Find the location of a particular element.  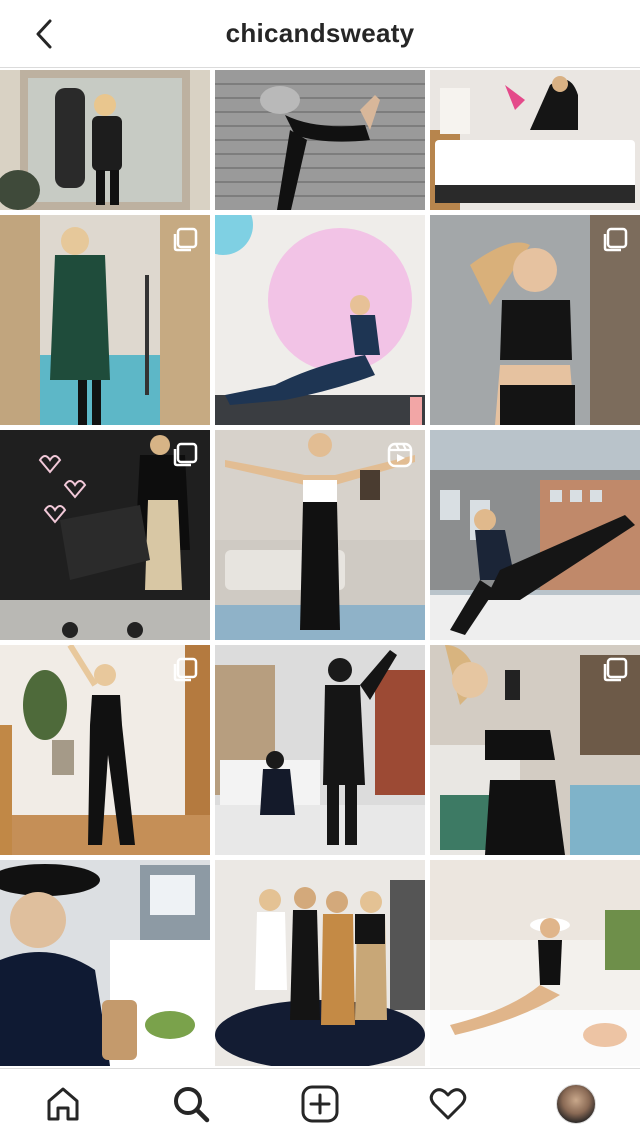

heart-icon is located at coordinates (448, 1104).